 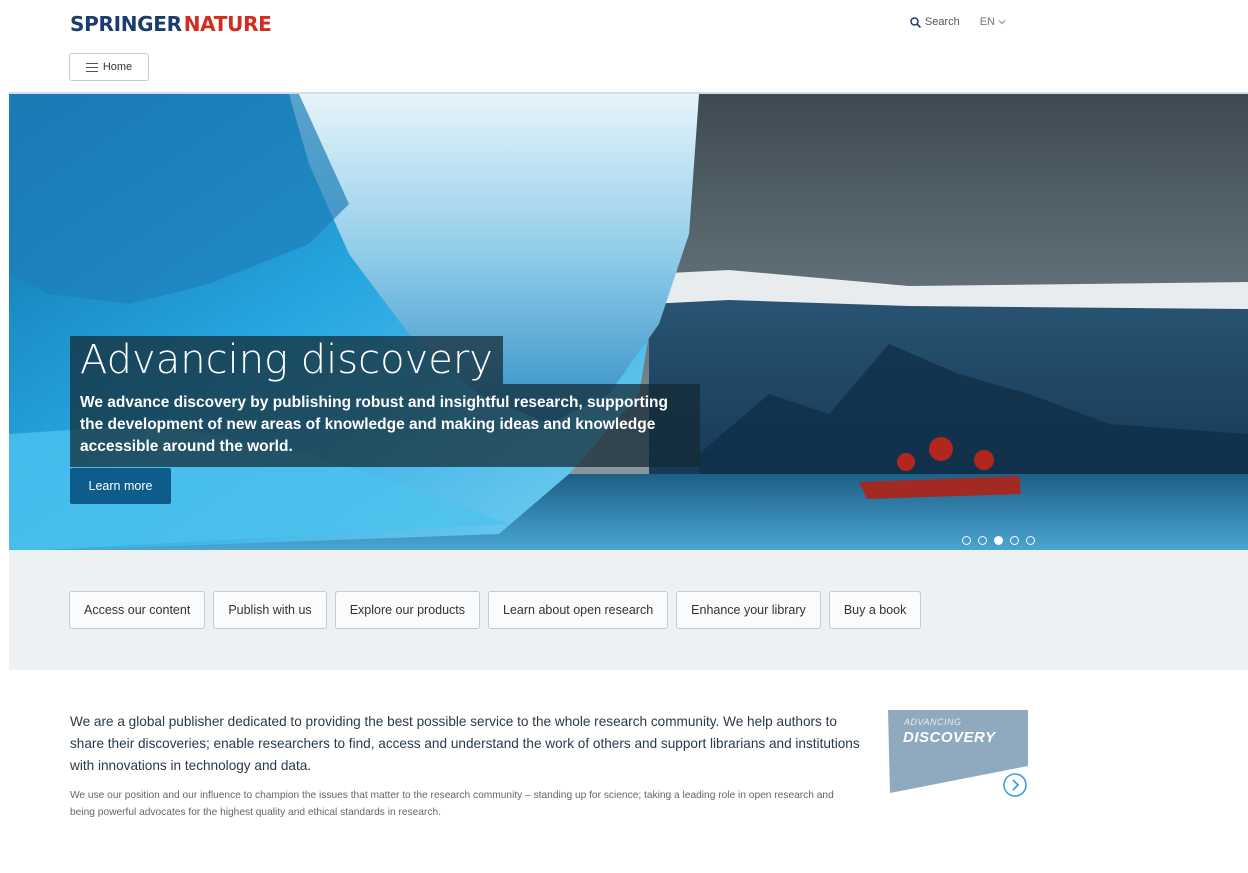 What do you see at coordinates (91, 67) in the screenshot?
I see `hamburger-icon` at bounding box center [91, 67].